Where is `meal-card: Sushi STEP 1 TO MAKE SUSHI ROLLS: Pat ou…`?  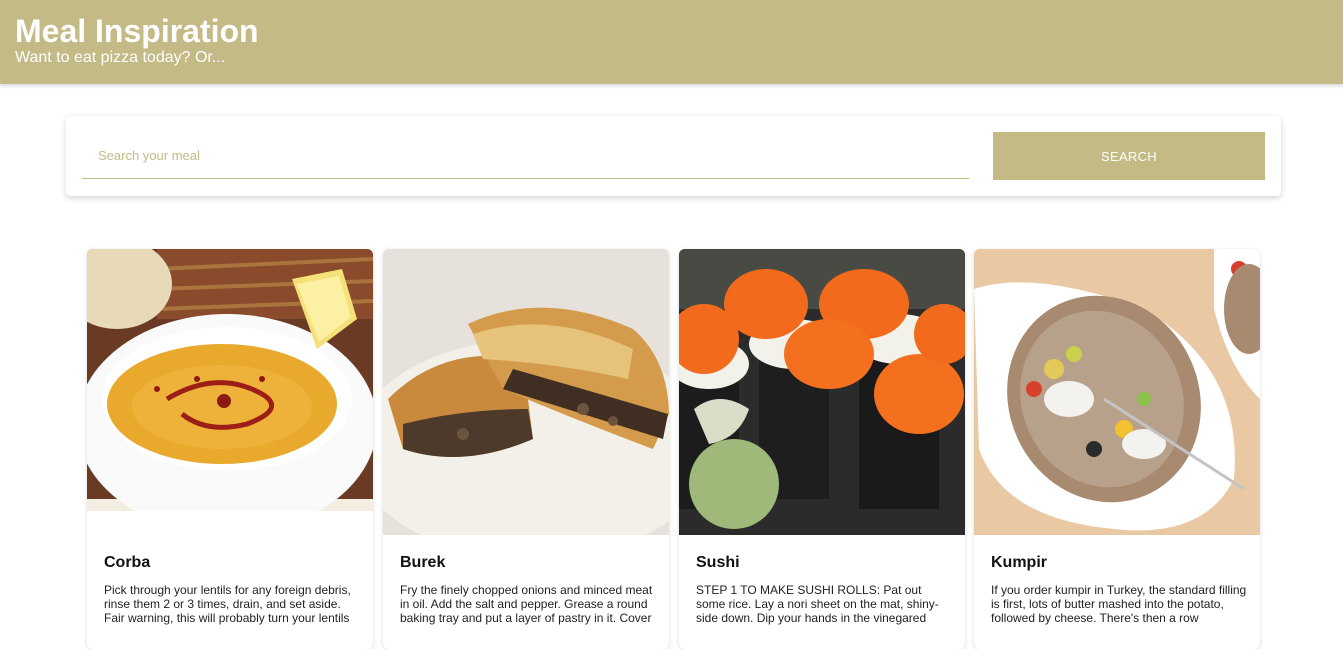 meal-card: Sushi STEP 1 TO MAKE SUSHI ROLLS: Pat ou… is located at coordinates (822, 449).